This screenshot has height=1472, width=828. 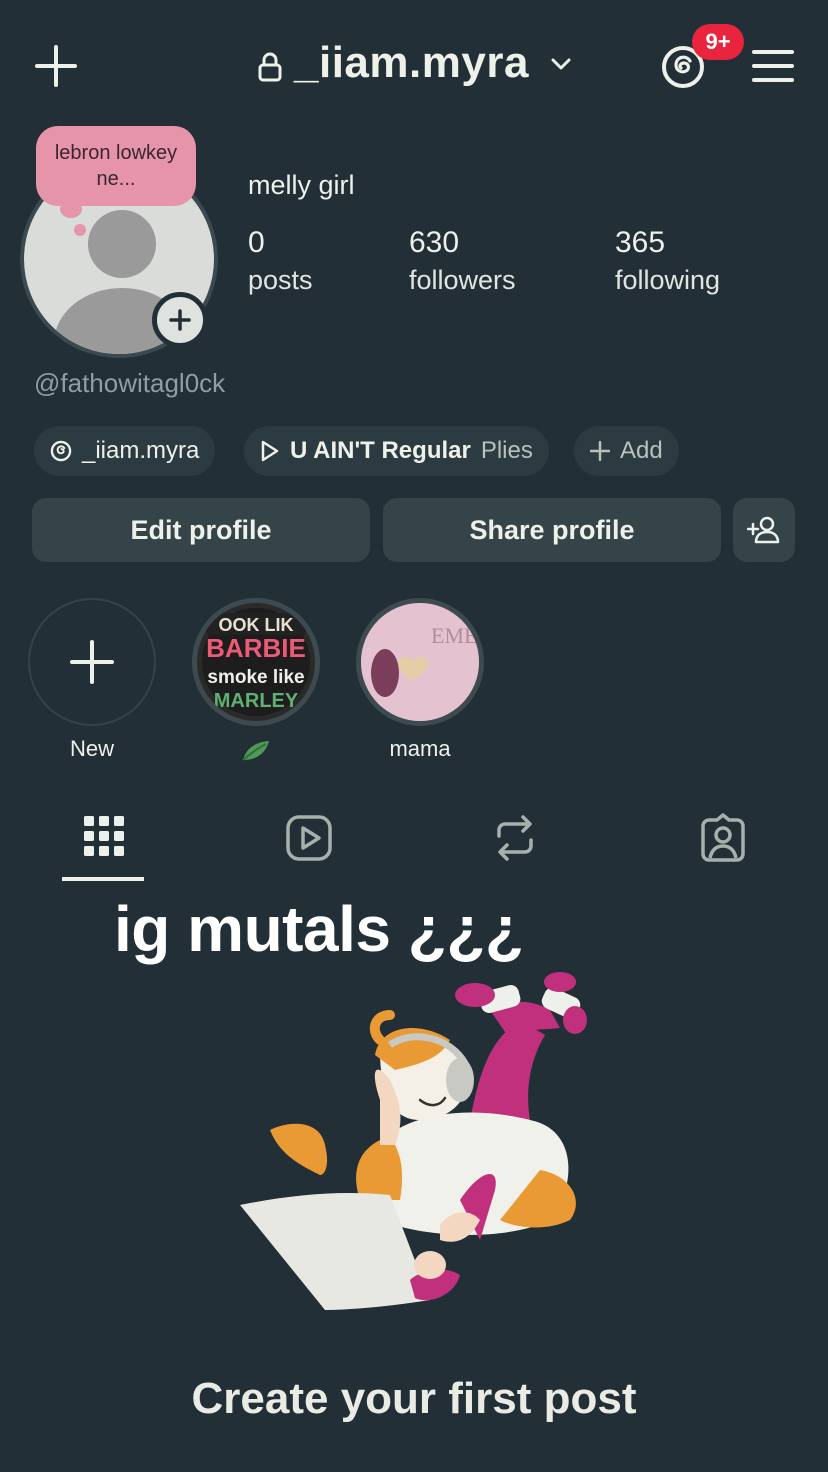 What do you see at coordinates (80, 230) in the screenshot?
I see `note-bubble-tail` at bounding box center [80, 230].